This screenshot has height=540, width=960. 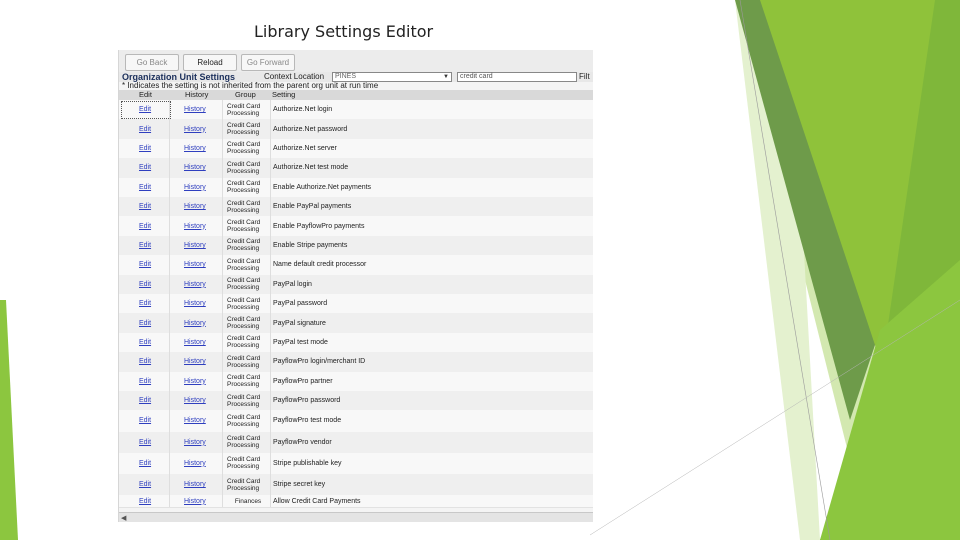 What do you see at coordinates (145, 95) in the screenshot?
I see `column-header-edit: Edit` at bounding box center [145, 95].